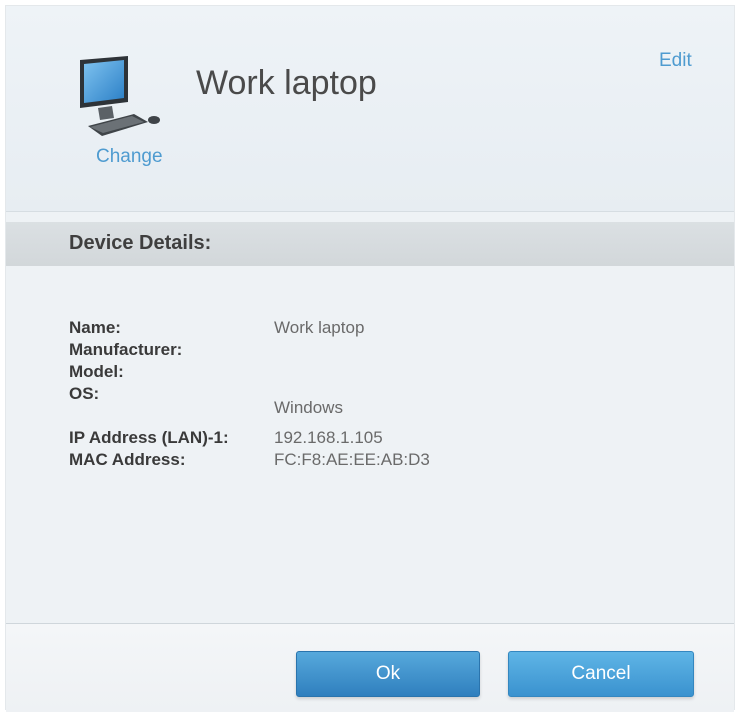 The height and width of the screenshot is (715, 740). What do you see at coordinates (601, 674) in the screenshot?
I see `cancel-button: Cancel` at bounding box center [601, 674].